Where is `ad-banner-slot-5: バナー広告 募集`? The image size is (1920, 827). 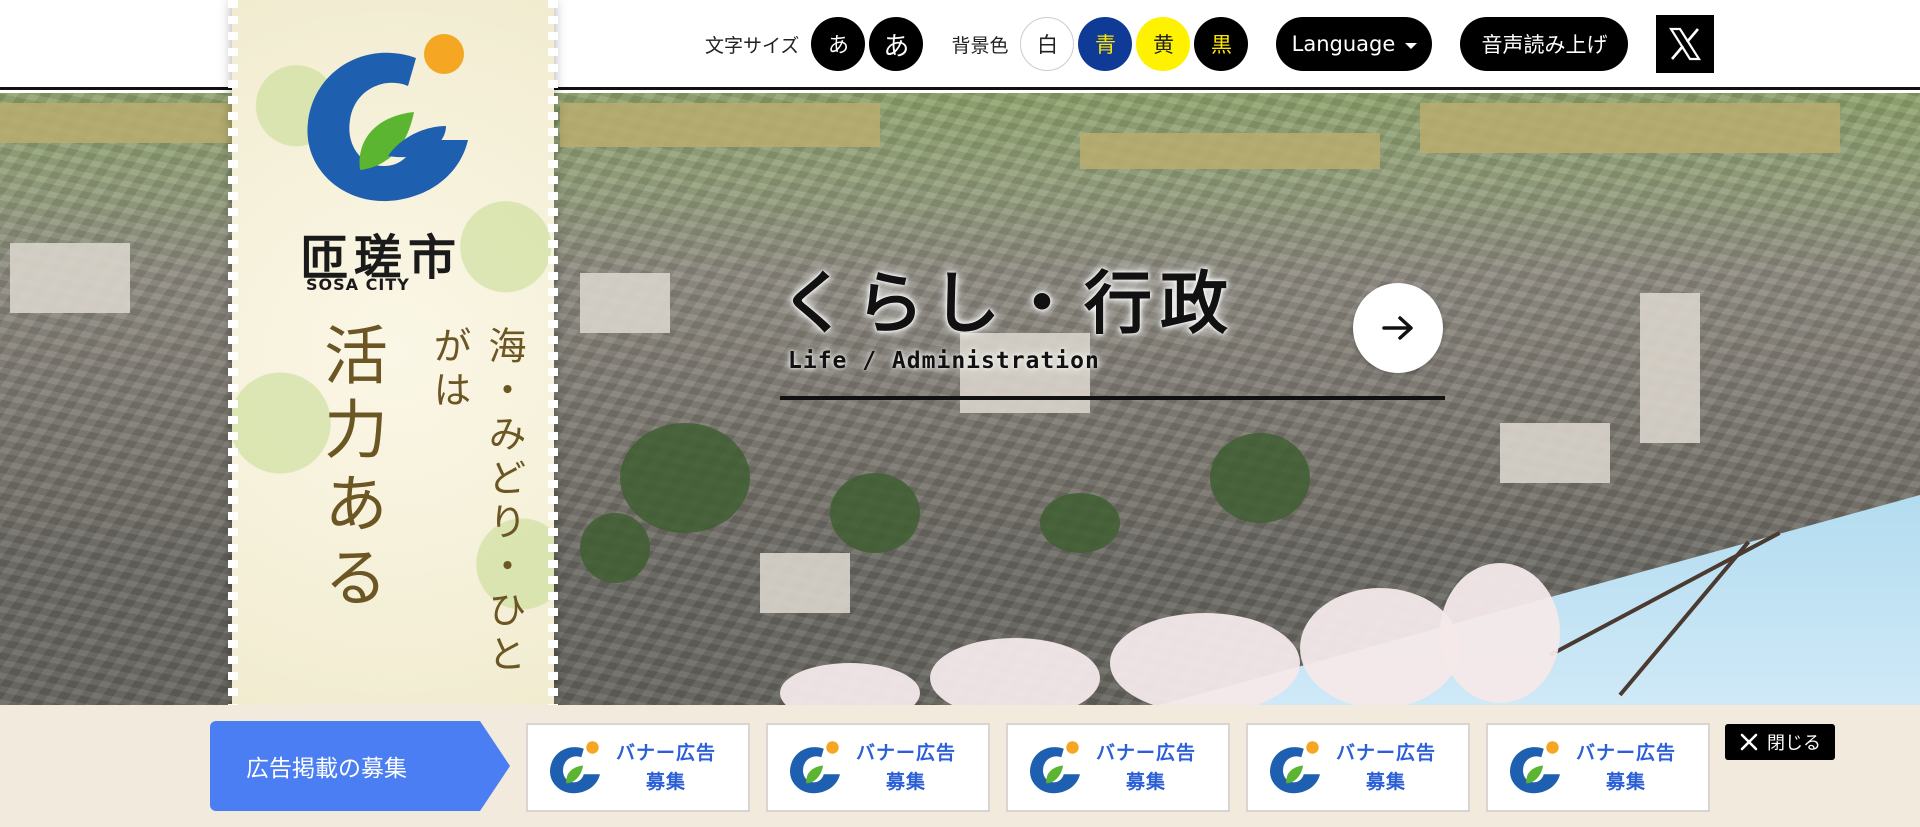 ad-banner-slot-5: バナー広告 募集 is located at coordinates (1598, 767).